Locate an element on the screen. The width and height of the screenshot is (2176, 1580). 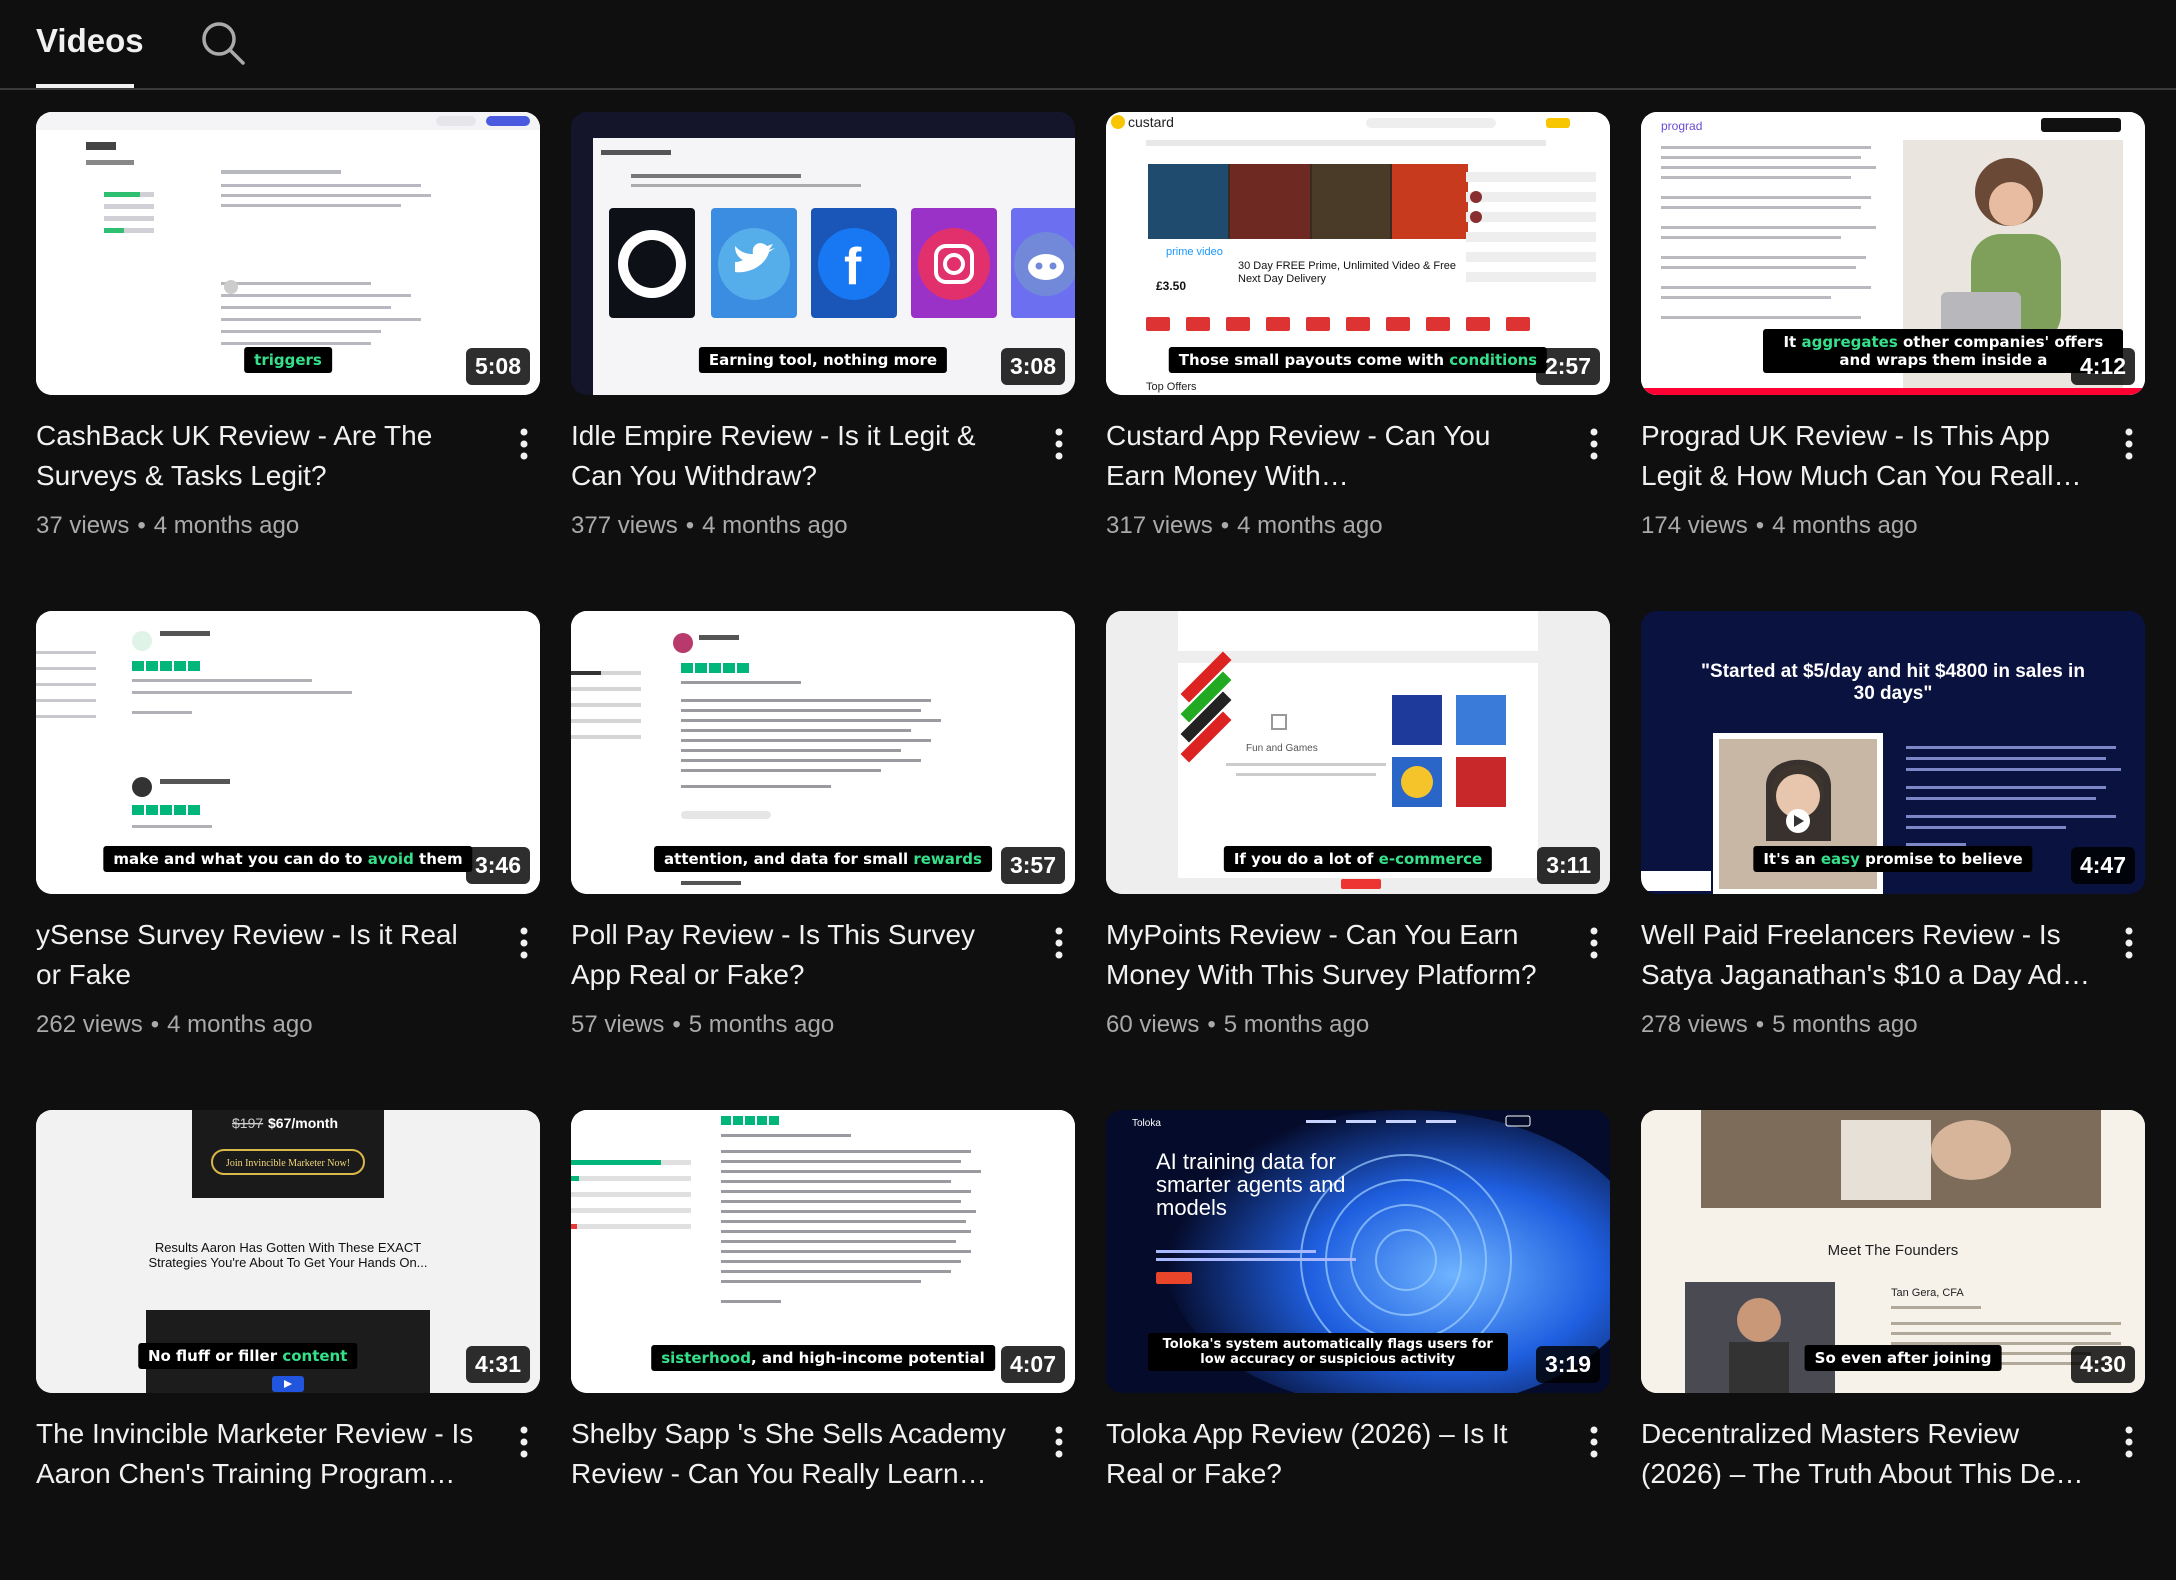
custard-price: £3.50 is located at coordinates (1171, 286).